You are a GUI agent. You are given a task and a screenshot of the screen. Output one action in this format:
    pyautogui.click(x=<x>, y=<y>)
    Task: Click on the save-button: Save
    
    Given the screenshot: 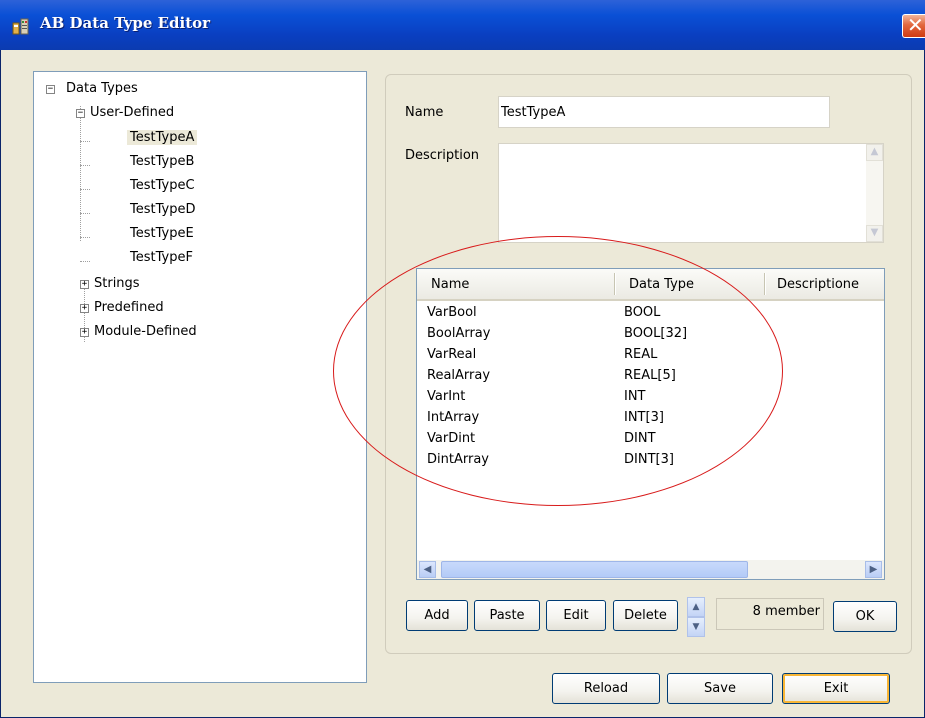 What is the action you would take?
    pyautogui.click(x=720, y=688)
    